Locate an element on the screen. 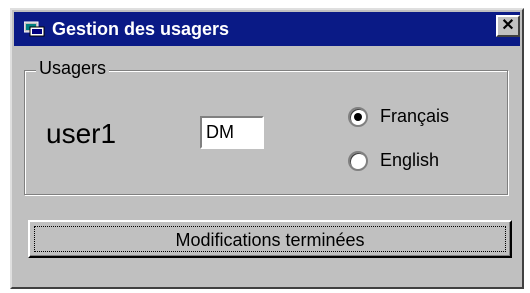  groupbox-label: Usagers is located at coordinates (73, 68).